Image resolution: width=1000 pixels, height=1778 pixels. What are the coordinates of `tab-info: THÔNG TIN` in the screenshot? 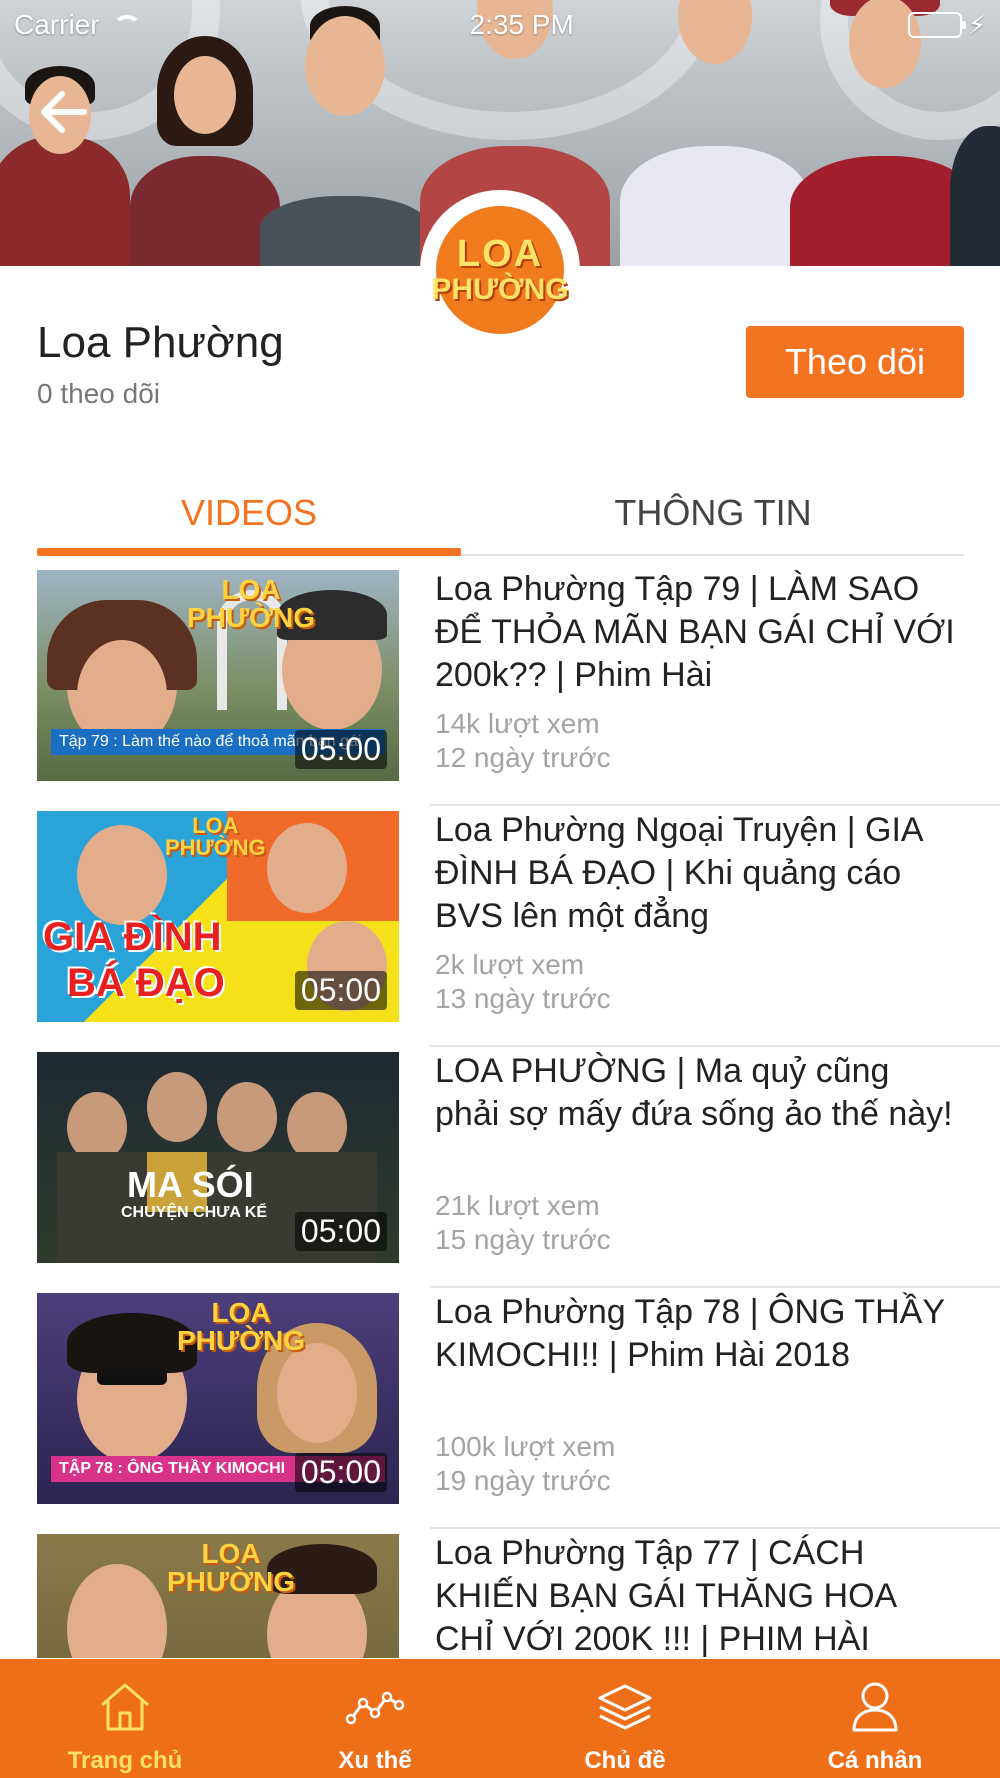 It's located at (713, 513).